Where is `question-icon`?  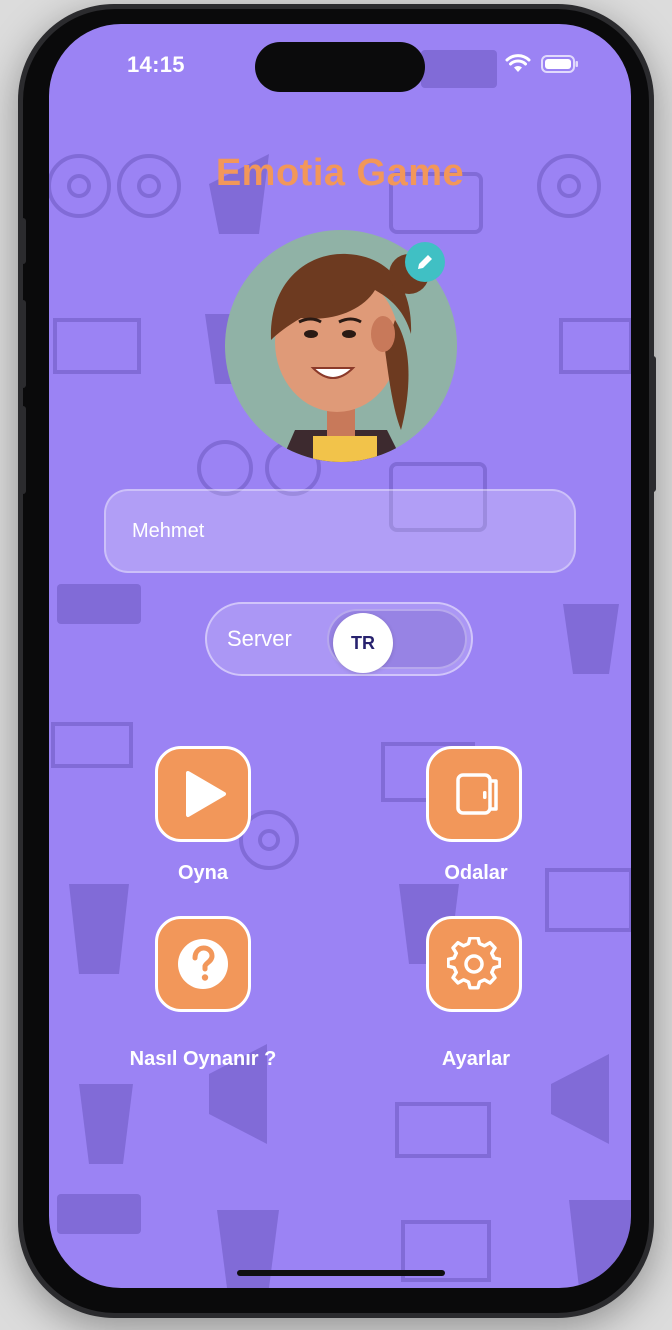
question-icon is located at coordinates (203, 964).